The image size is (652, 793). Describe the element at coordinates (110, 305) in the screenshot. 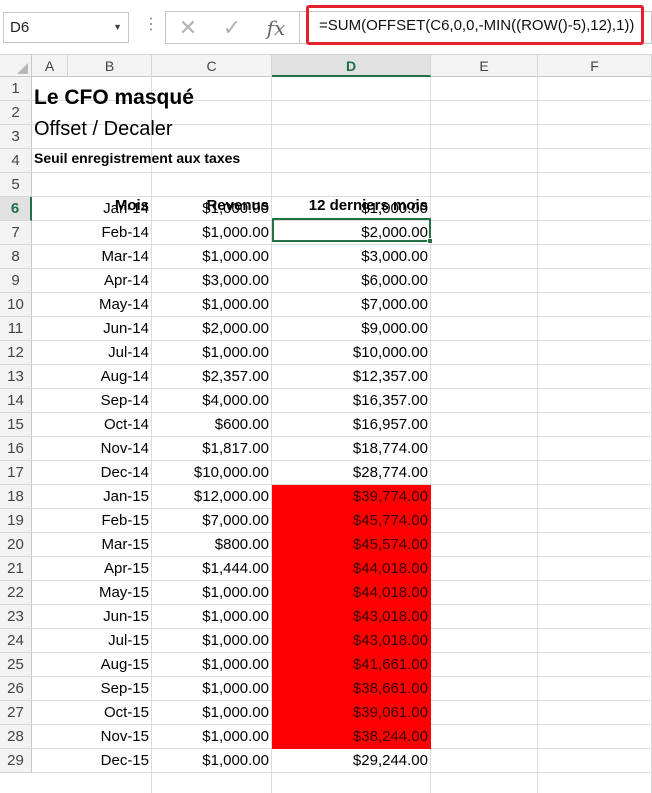

I see `cell-mois: May-14` at that location.